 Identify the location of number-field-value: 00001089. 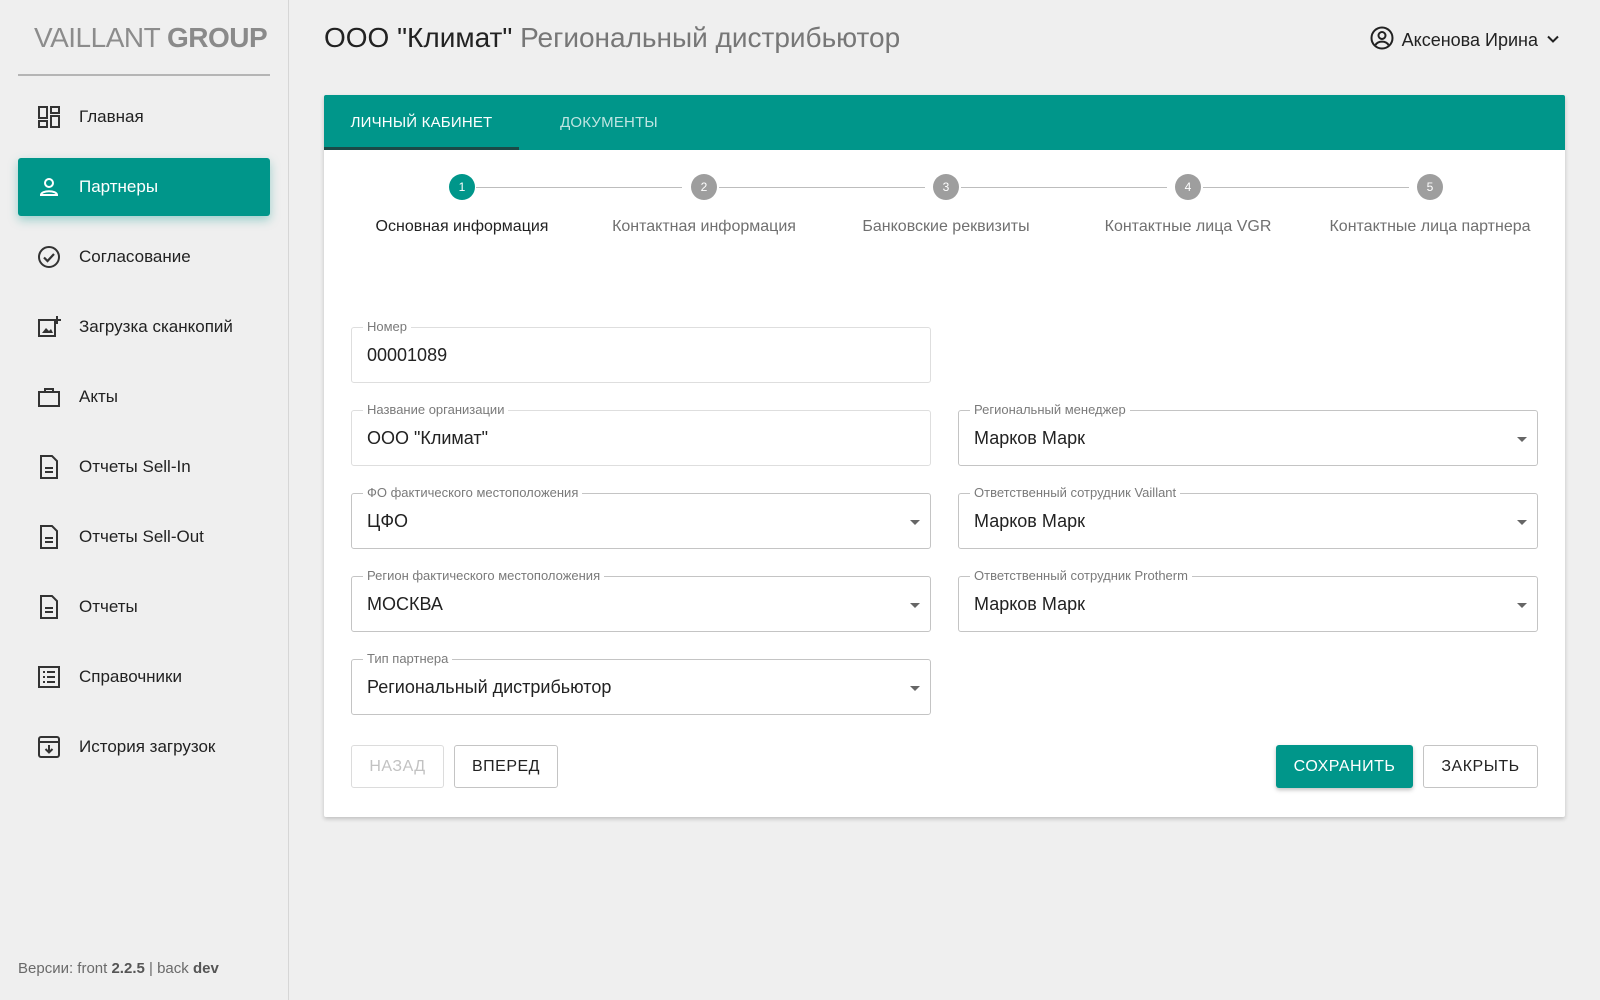
(407, 355).